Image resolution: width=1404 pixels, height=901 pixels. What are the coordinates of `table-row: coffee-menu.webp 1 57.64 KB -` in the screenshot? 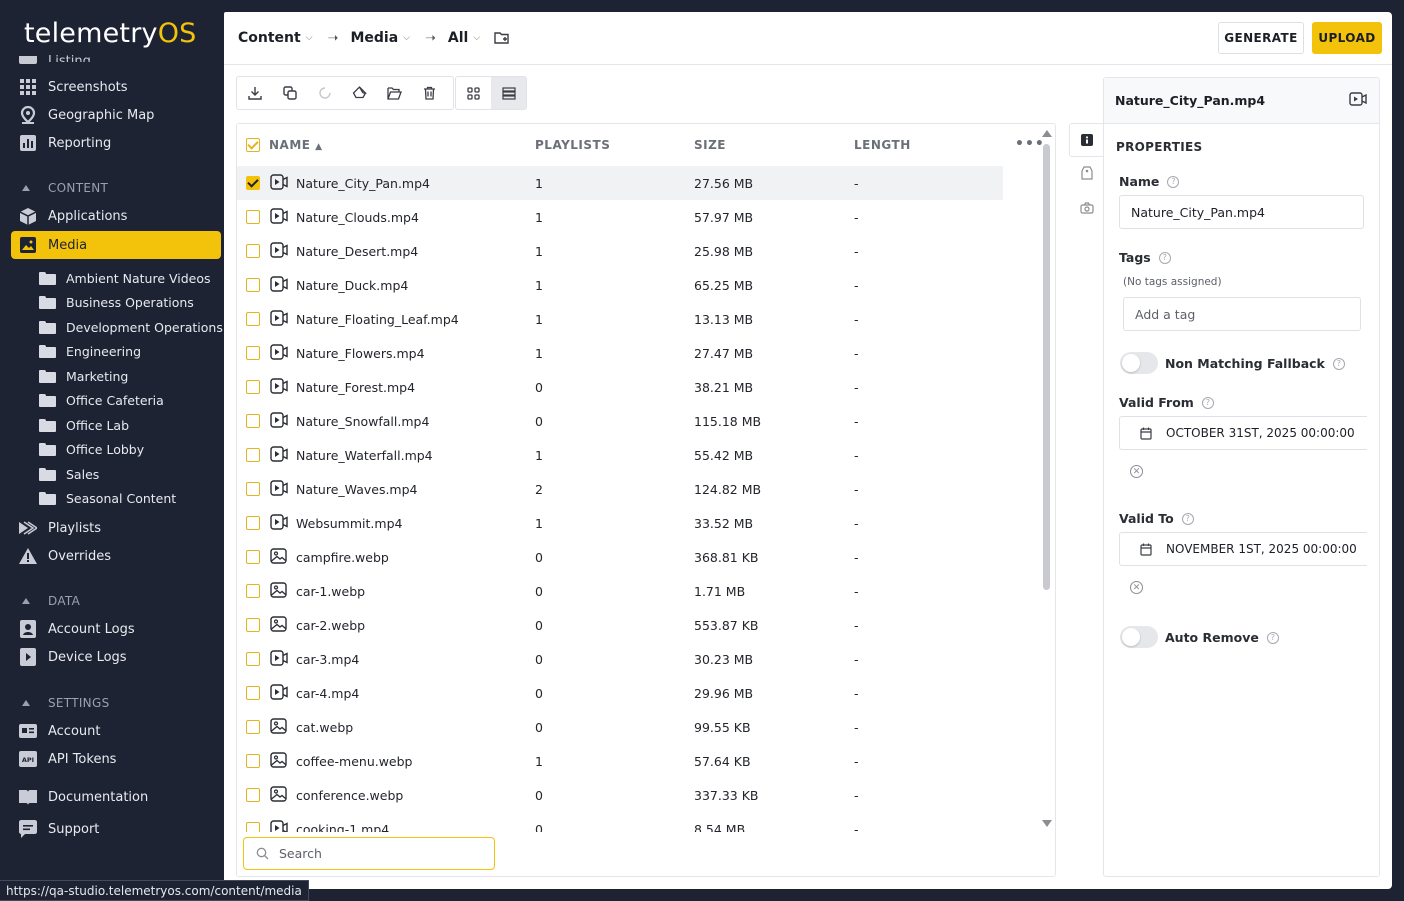 It's located at (620, 761).